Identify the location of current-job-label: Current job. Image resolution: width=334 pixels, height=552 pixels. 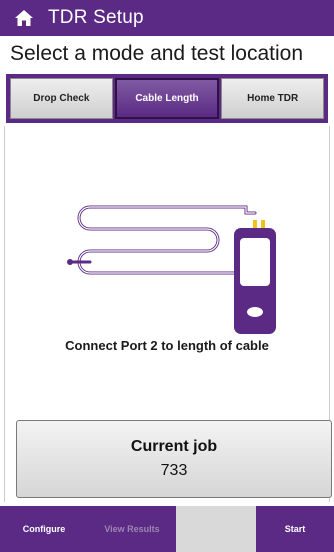
(174, 446).